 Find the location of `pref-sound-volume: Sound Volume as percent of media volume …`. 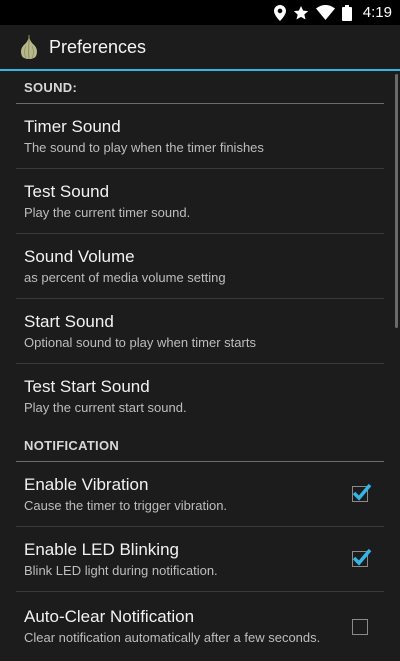

pref-sound-volume: Sound Volume as percent of media volume … is located at coordinates (200, 266).